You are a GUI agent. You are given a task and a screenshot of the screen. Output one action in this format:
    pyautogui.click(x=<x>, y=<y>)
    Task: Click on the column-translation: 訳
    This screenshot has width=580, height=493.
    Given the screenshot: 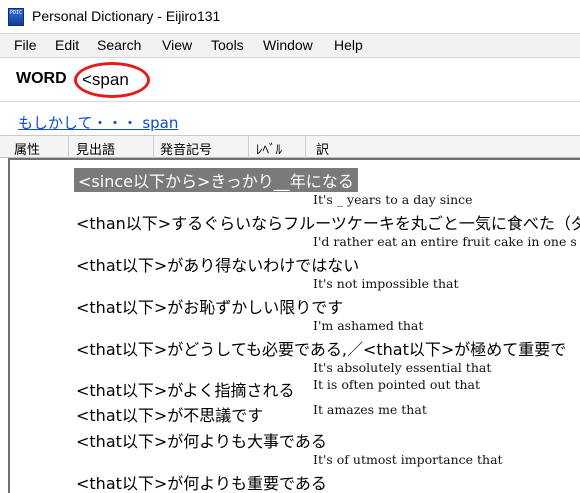 What is the action you would take?
    pyautogui.click(x=322, y=148)
    